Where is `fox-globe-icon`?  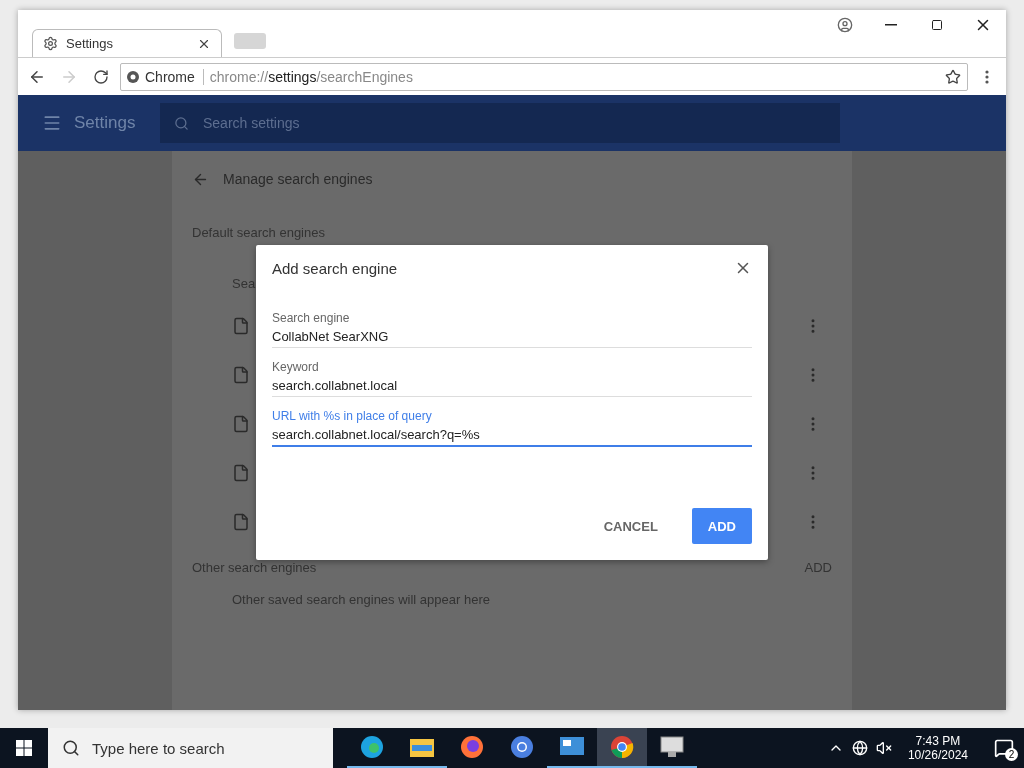
fox-globe-icon is located at coordinates (472, 747).